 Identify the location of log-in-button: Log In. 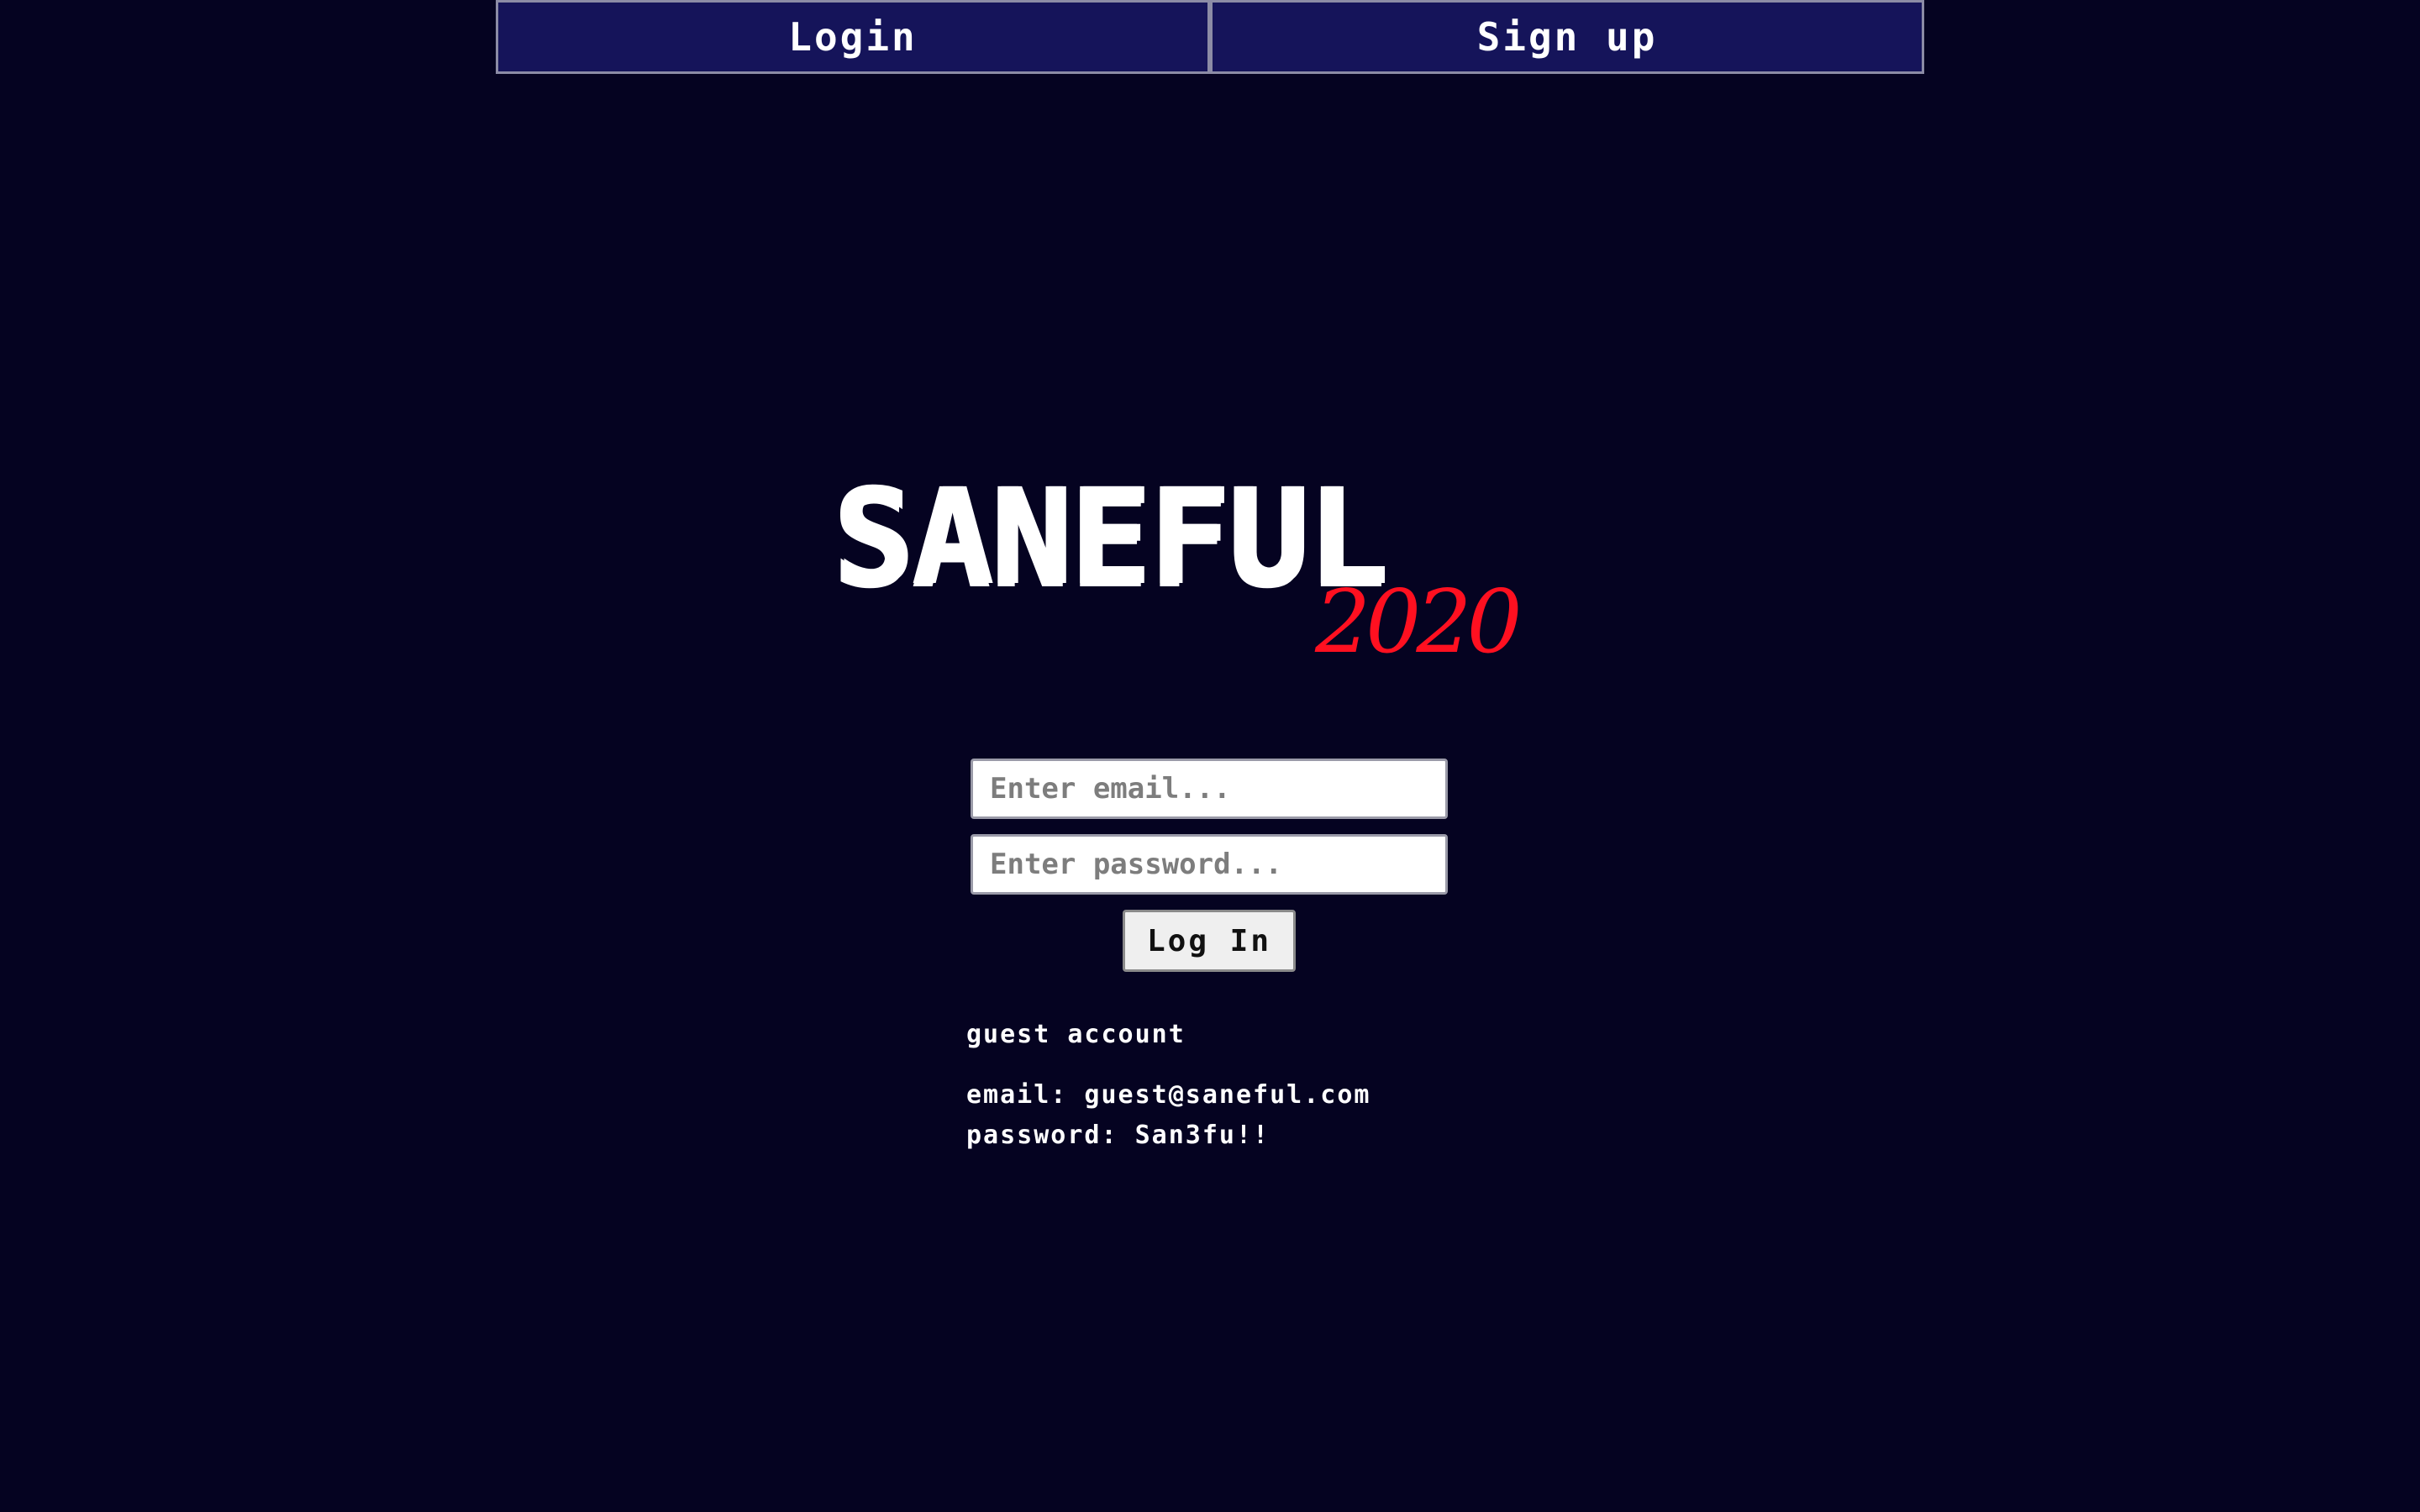
(1209, 941).